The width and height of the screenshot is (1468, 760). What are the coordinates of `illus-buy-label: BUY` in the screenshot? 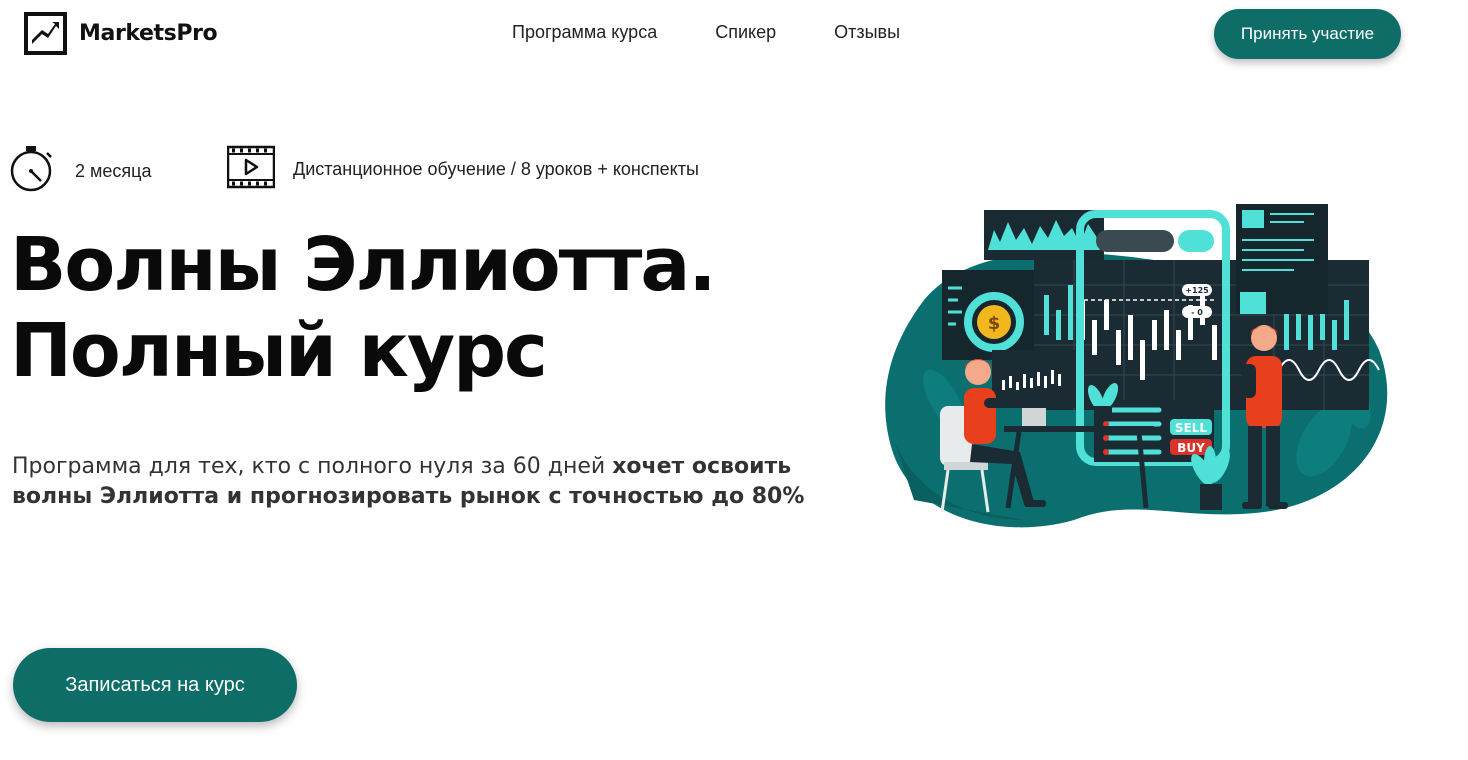 It's located at (1191, 448).